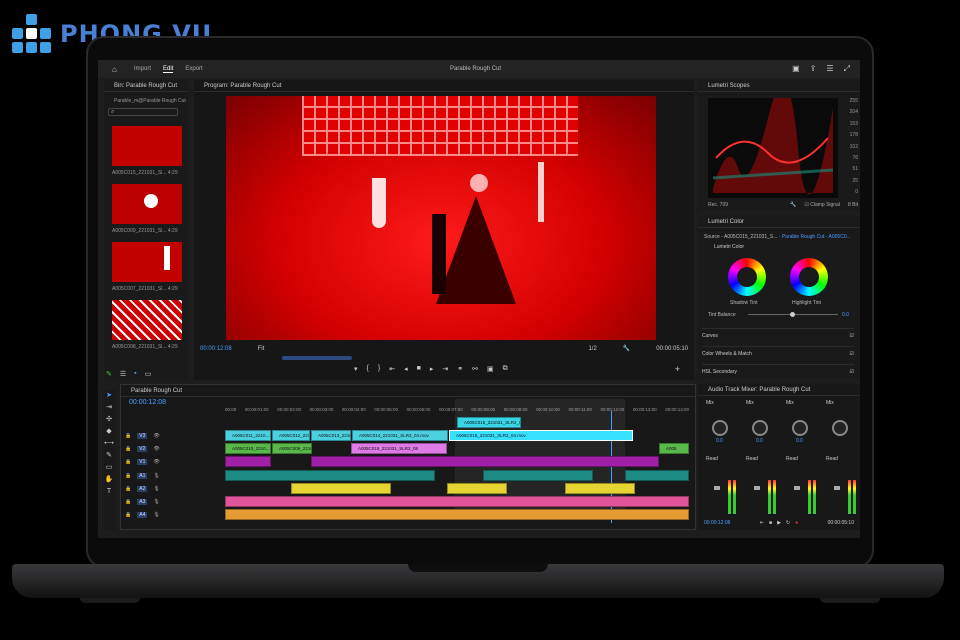  What do you see at coordinates (392, 369) in the screenshot?
I see `go-to-in-icon: ⇤` at bounding box center [392, 369].